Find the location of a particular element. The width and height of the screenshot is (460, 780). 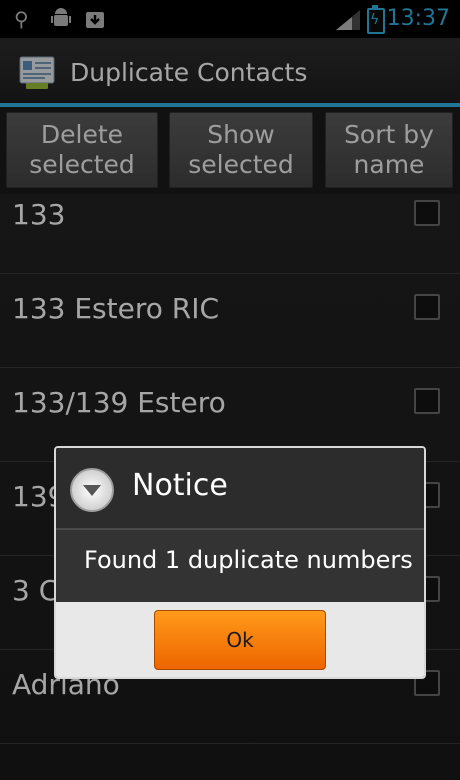

ok-button: Ok is located at coordinates (240, 640).